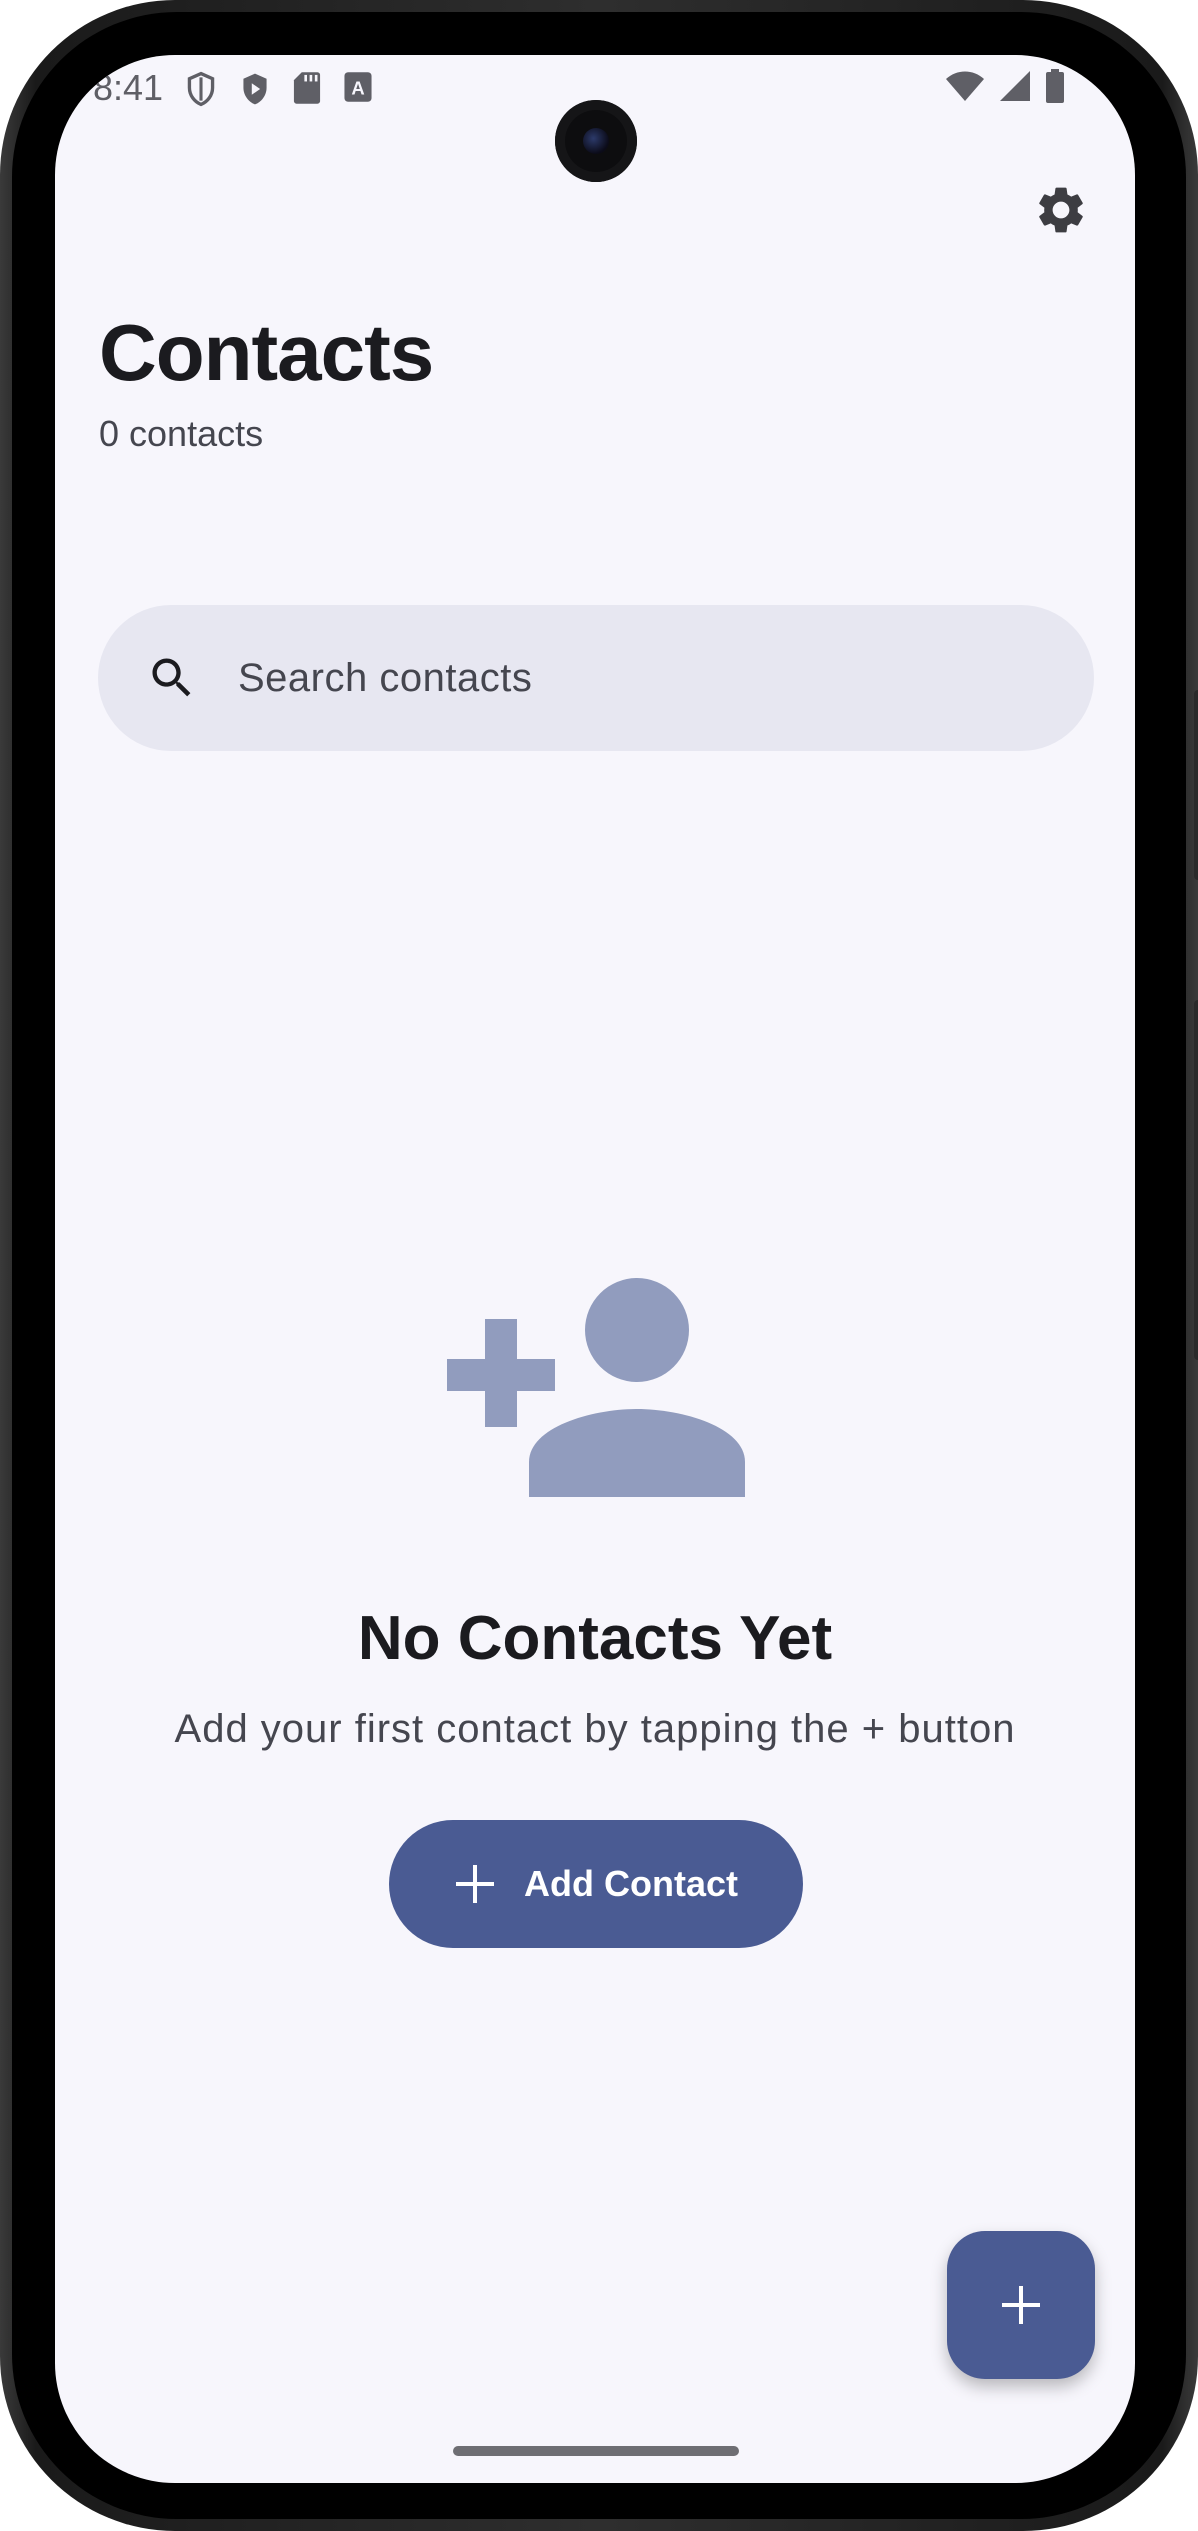  Describe the element at coordinates (174, 678) in the screenshot. I see `search-icon` at that location.